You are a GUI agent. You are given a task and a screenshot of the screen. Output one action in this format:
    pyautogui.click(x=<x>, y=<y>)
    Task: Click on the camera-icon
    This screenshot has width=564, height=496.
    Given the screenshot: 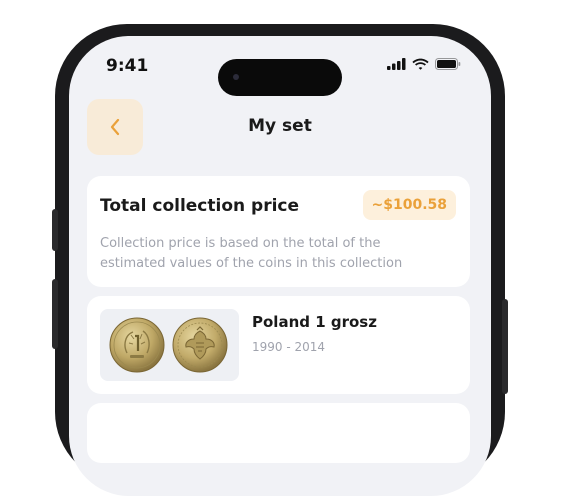 What is the action you would take?
    pyautogui.click(x=236, y=77)
    